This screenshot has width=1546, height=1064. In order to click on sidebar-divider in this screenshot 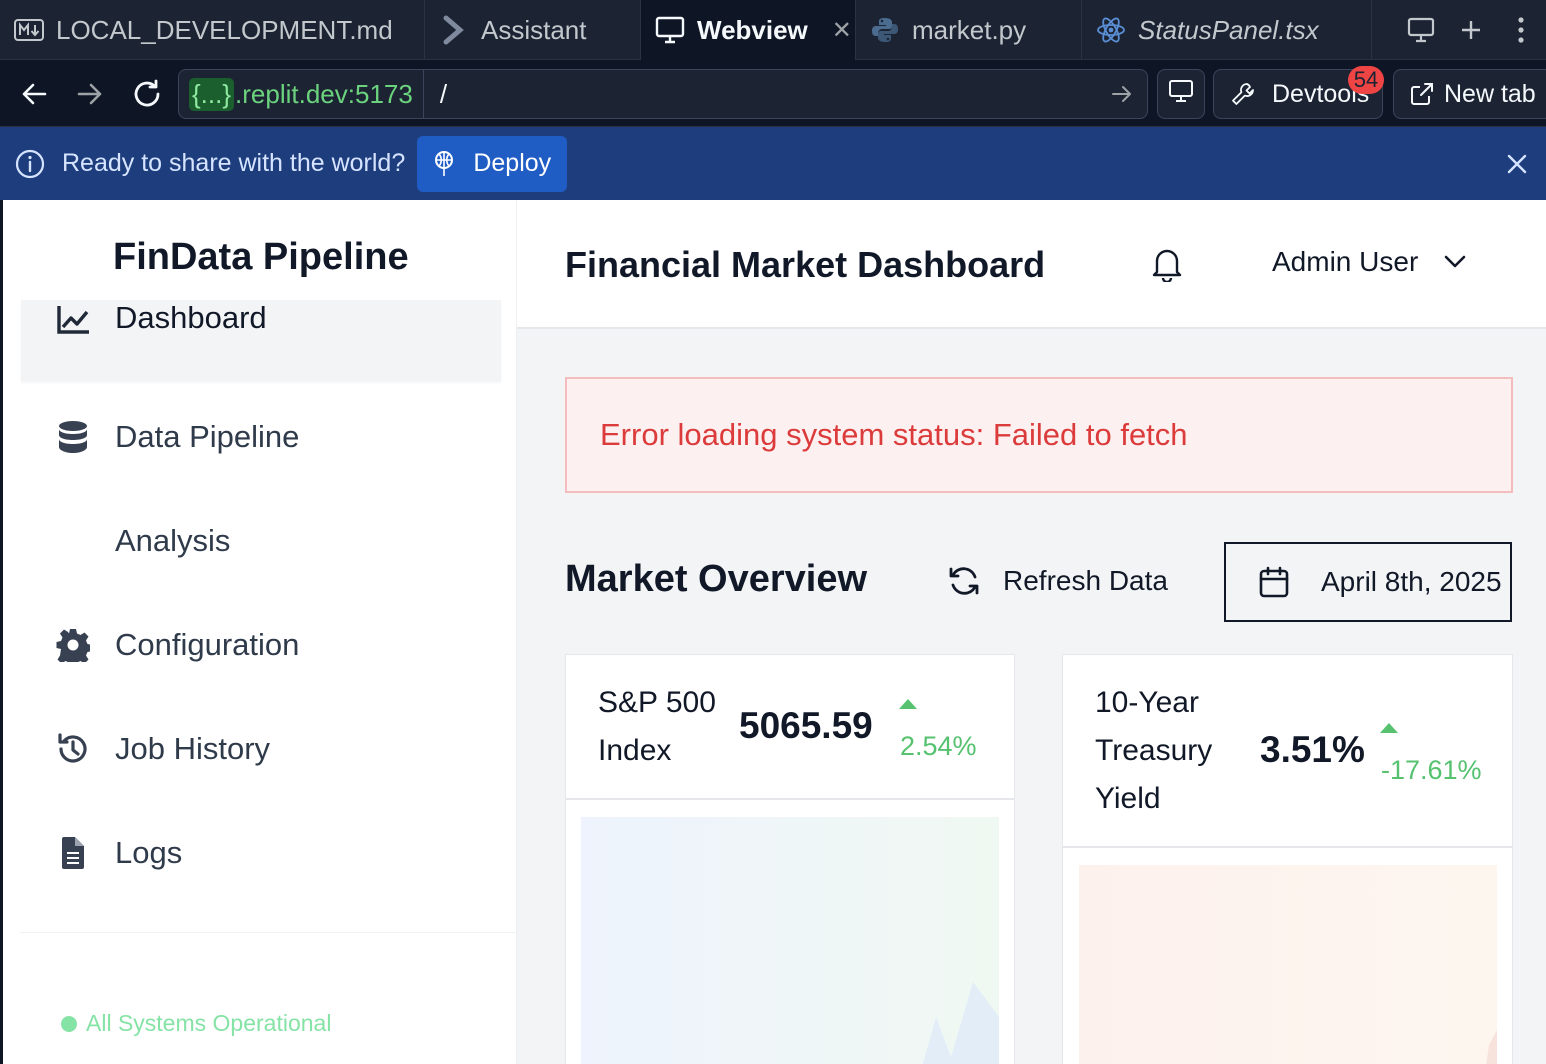, I will do `click(268, 932)`.